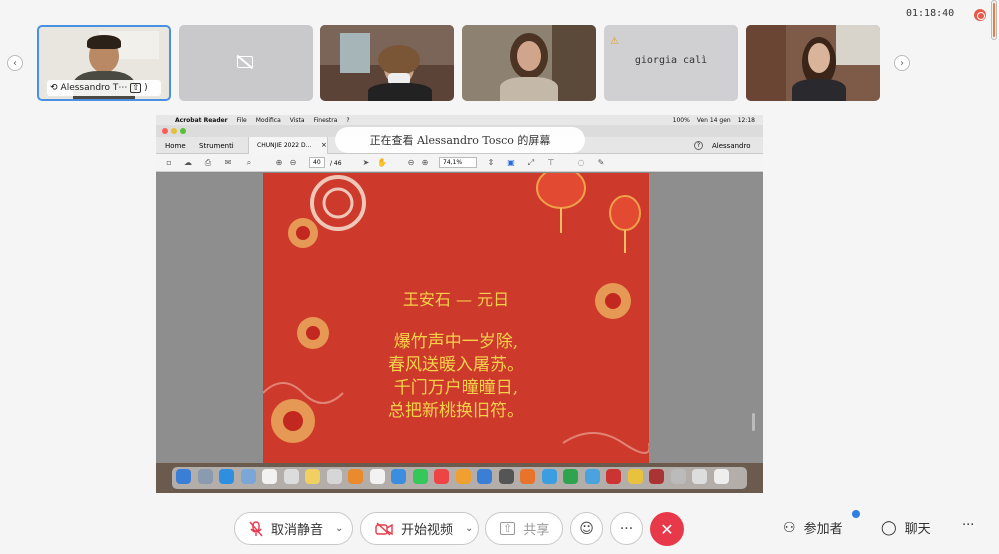 This screenshot has height=554, width=999. Describe the element at coordinates (174, 131) in the screenshot. I see `minimize-window-icon` at that location.